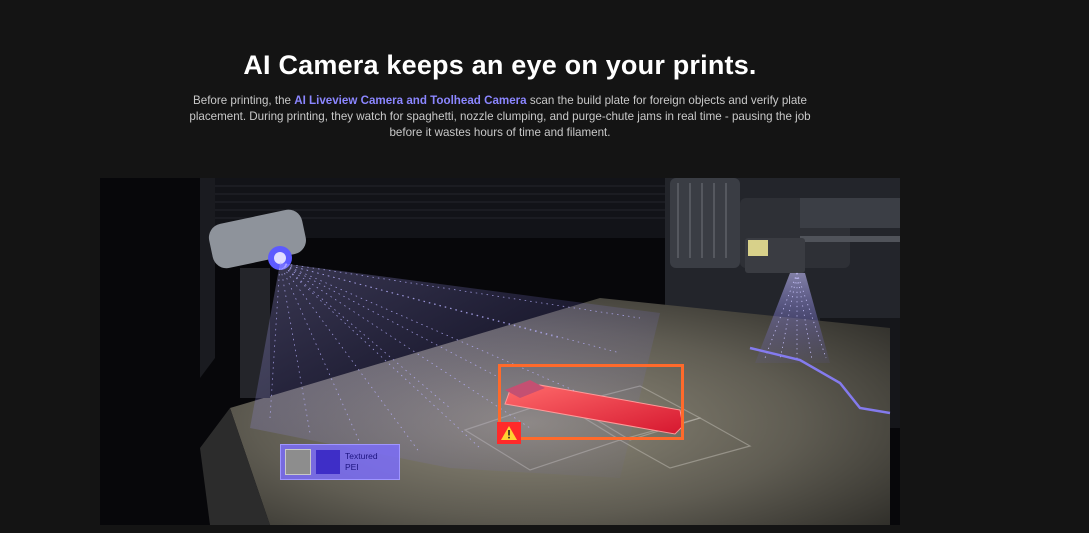 This screenshot has width=1089, height=533. I want to click on hero-description-highlight: AI Liveview Camera and Toolhead Camera, so click(410, 100).